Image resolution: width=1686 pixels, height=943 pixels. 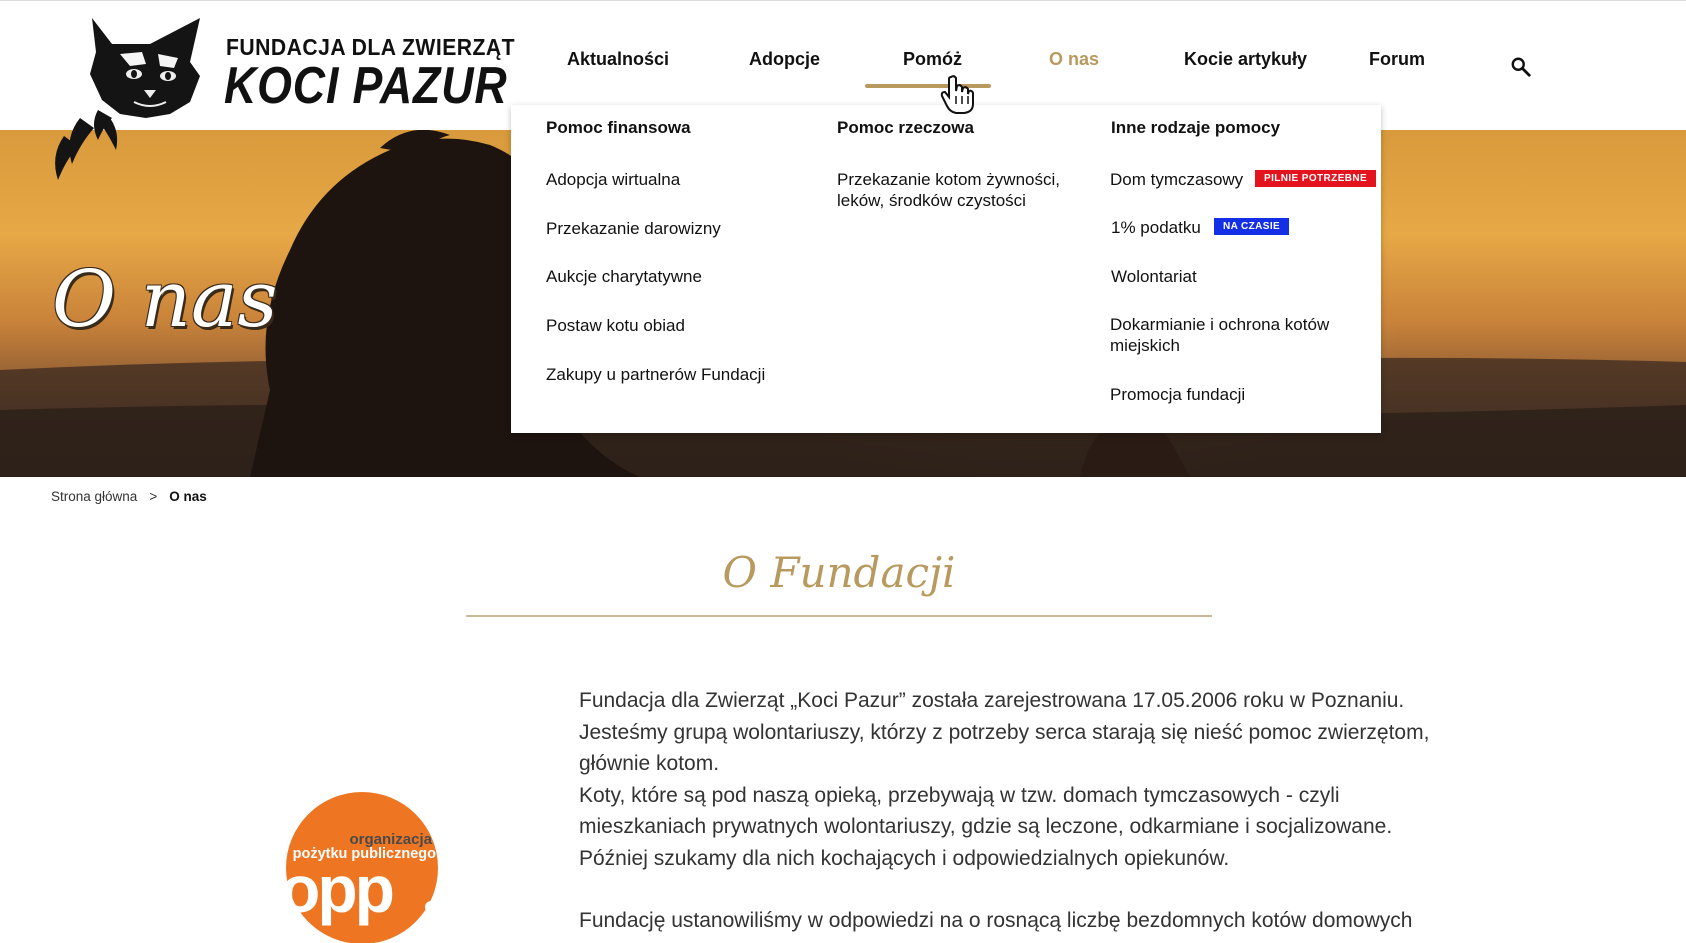 What do you see at coordinates (1176, 179) in the screenshot?
I see `dropdown-link-dom-tymczasowy: Dom tymczasowy` at bounding box center [1176, 179].